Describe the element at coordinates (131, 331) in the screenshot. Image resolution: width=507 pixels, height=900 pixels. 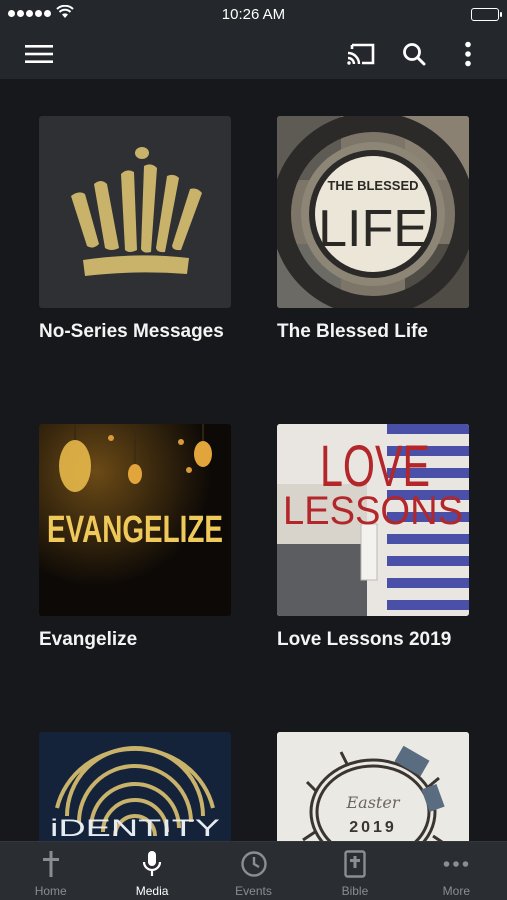
I see `series-title: No-Series Messages` at that location.